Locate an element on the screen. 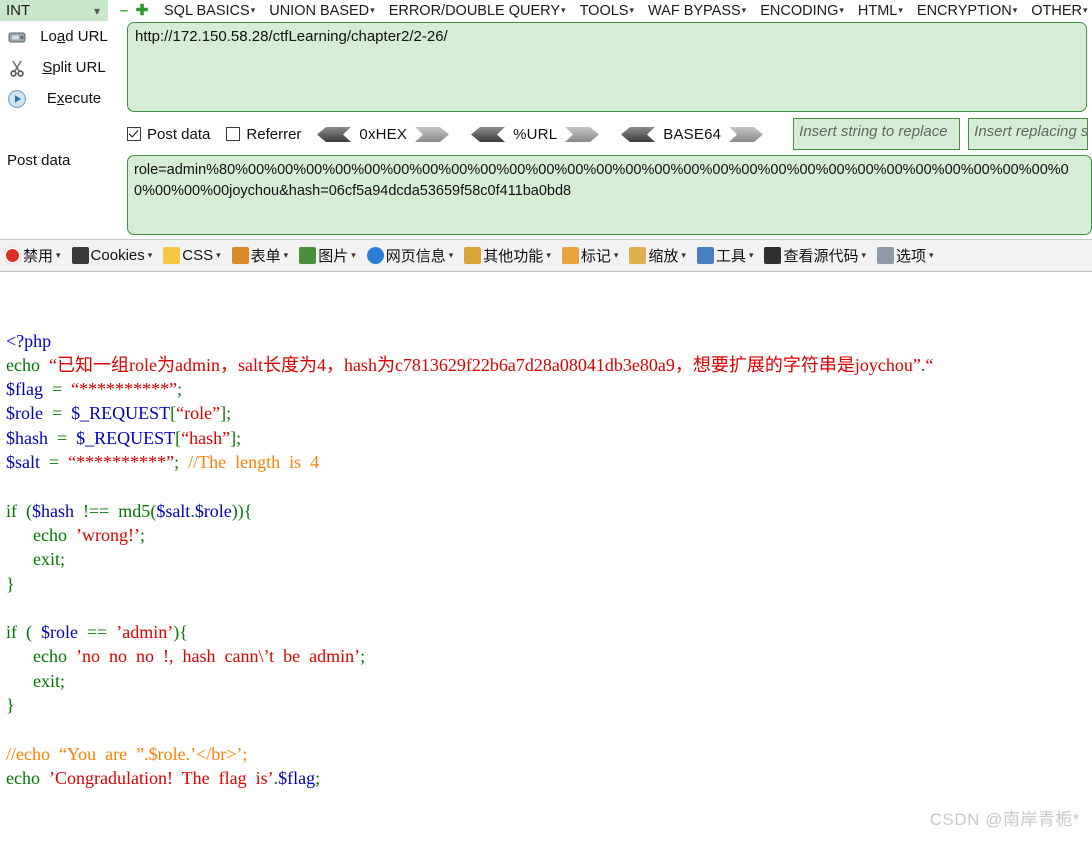 The height and width of the screenshot is (842, 1092). code-token-str: “**********” is located at coordinates (124, 389).